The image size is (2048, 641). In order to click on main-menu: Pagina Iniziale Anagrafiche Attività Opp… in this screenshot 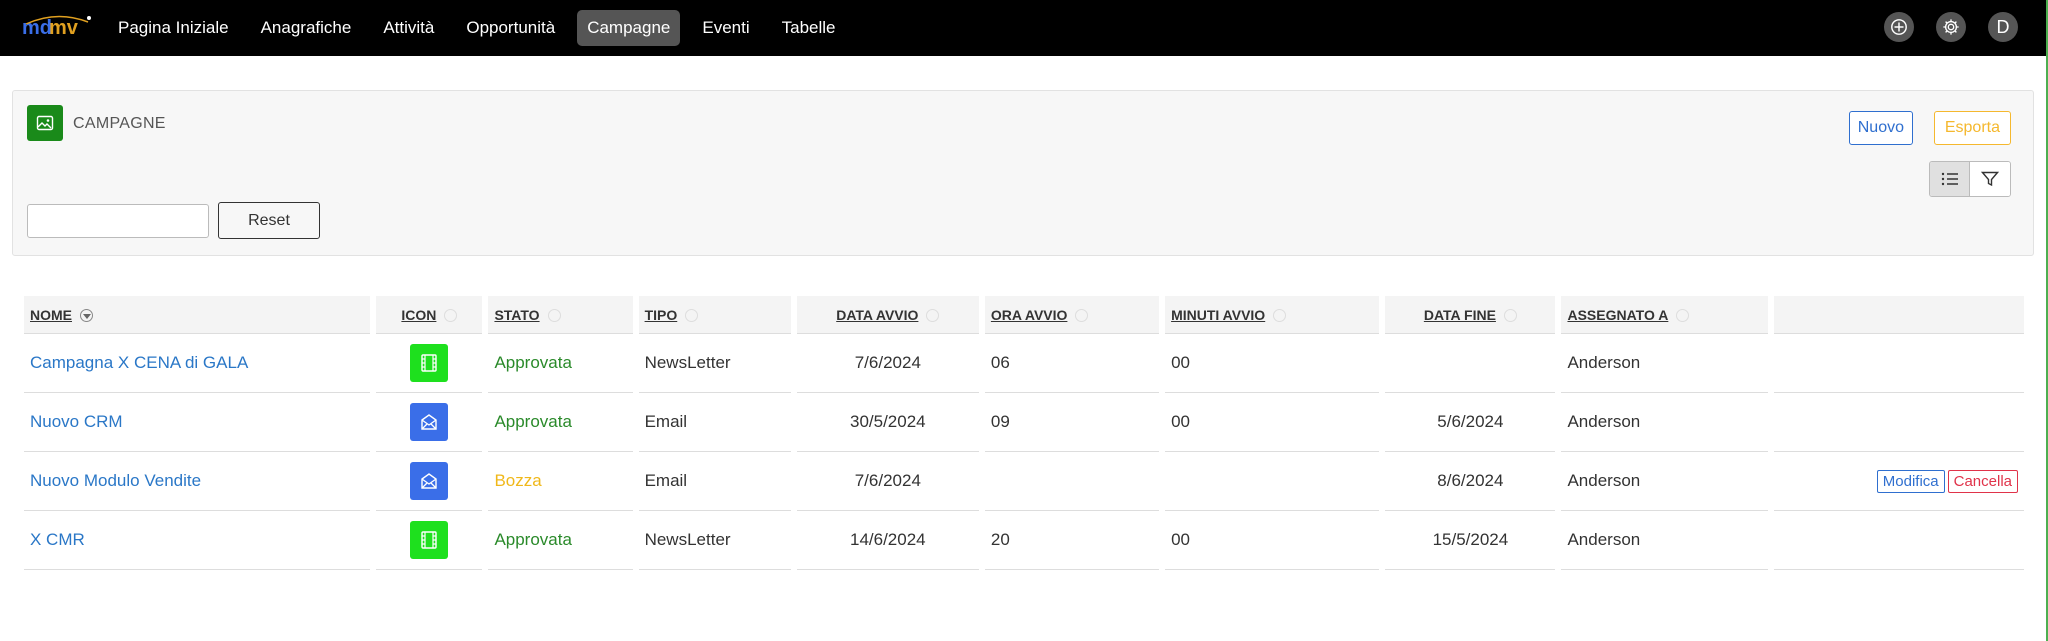, I will do `click(476, 28)`.